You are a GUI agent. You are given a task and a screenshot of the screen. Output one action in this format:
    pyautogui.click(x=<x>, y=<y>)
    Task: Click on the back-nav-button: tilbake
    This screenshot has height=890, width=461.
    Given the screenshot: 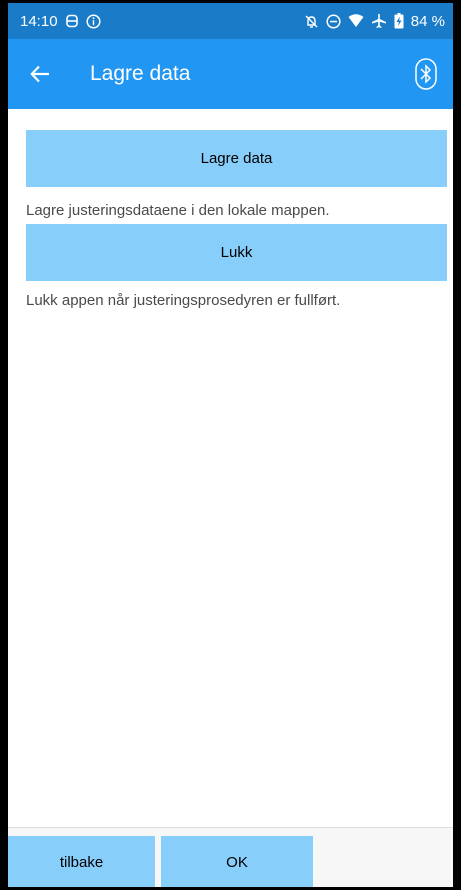 What is the action you would take?
    pyautogui.click(x=81, y=861)
    